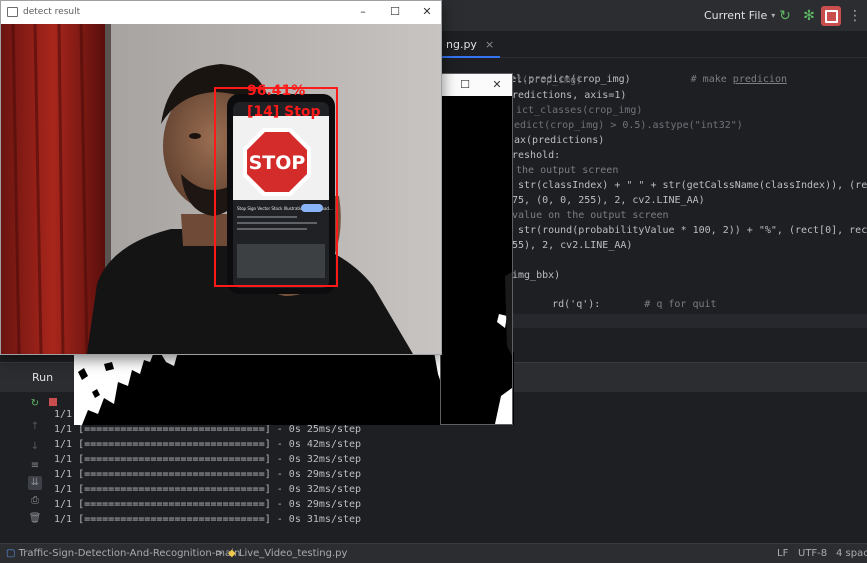  What do you see at coordinates (284, 112) in the screenshot?
I see `detection-class-label: [14] Stop` at bounding box center [284, 112].